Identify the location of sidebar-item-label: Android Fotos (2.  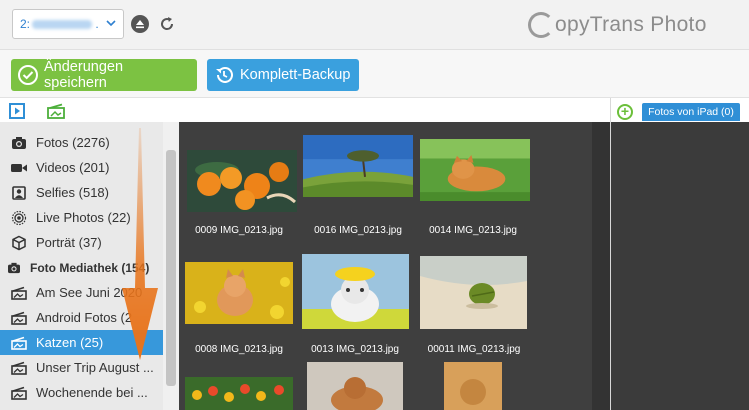
(84, 317).